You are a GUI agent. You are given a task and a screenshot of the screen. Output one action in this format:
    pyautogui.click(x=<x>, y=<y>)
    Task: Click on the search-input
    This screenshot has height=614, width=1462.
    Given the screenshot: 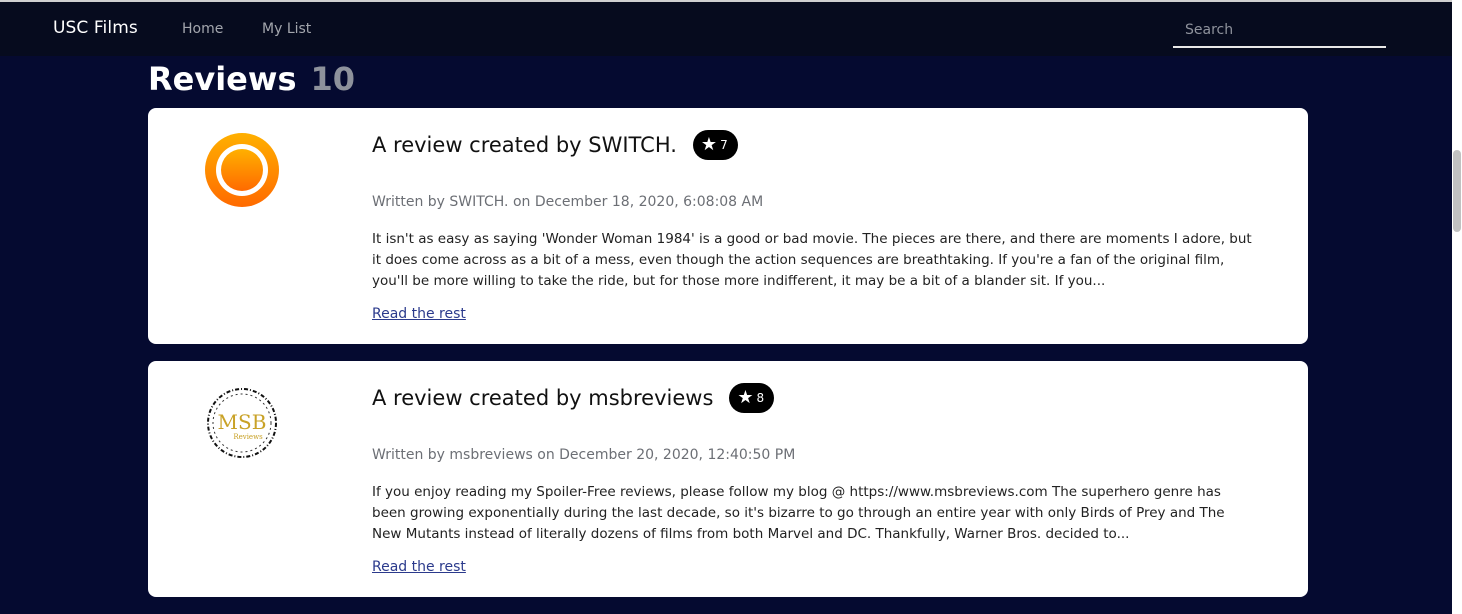 What is the action you would take?
    pyautogui.click(x=1279, y=30)
    